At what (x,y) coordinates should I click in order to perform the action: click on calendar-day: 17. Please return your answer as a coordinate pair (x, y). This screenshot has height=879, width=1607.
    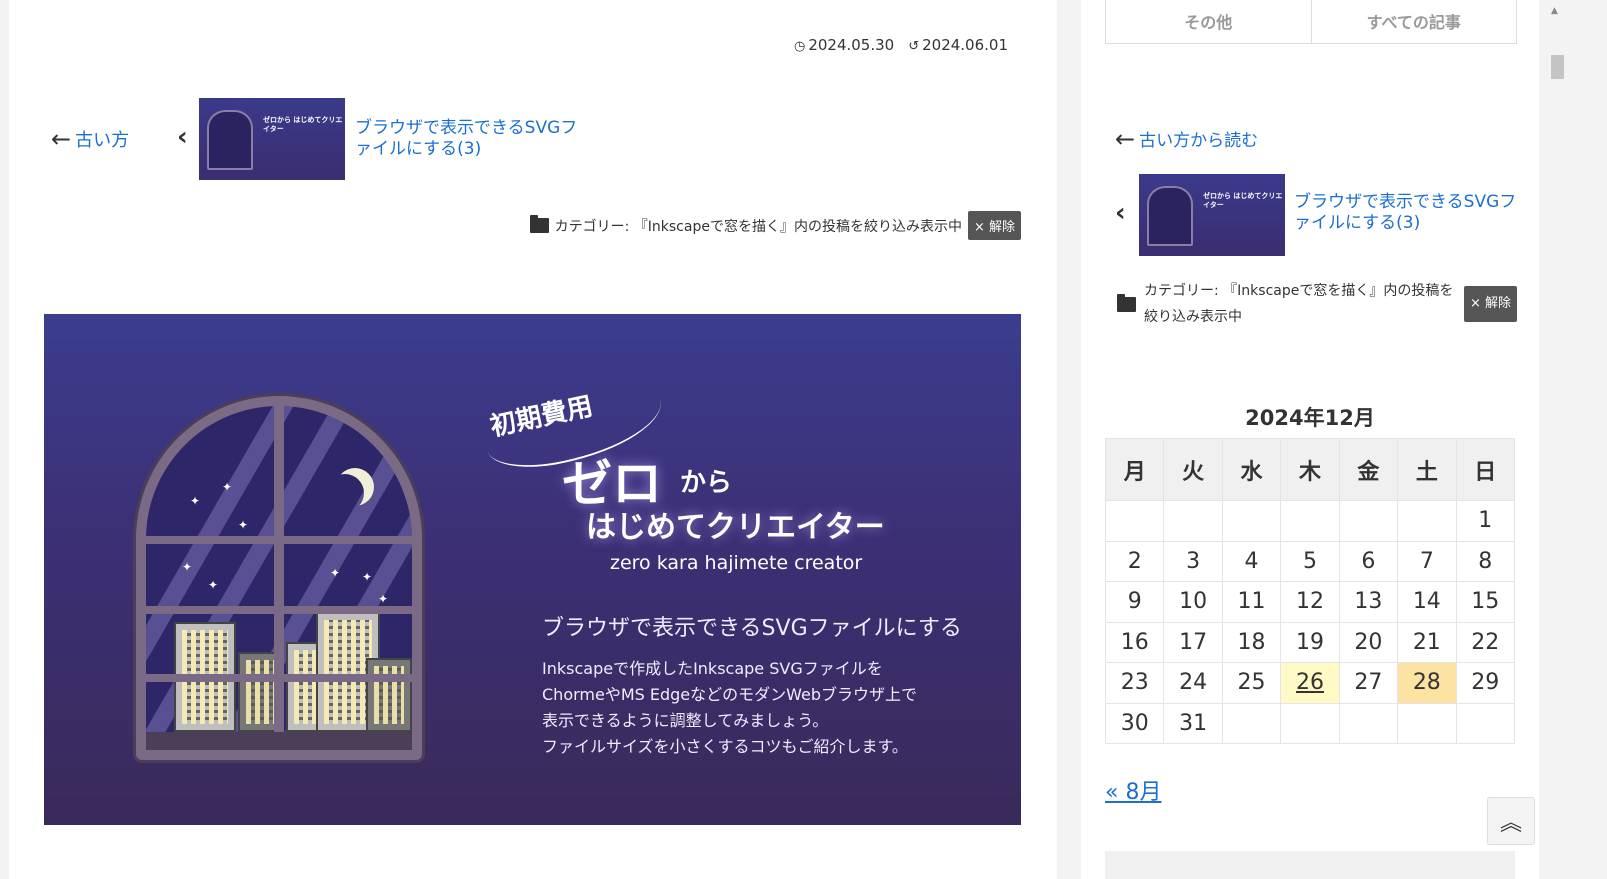
    Looking at the image, I should click on (1193, 642).